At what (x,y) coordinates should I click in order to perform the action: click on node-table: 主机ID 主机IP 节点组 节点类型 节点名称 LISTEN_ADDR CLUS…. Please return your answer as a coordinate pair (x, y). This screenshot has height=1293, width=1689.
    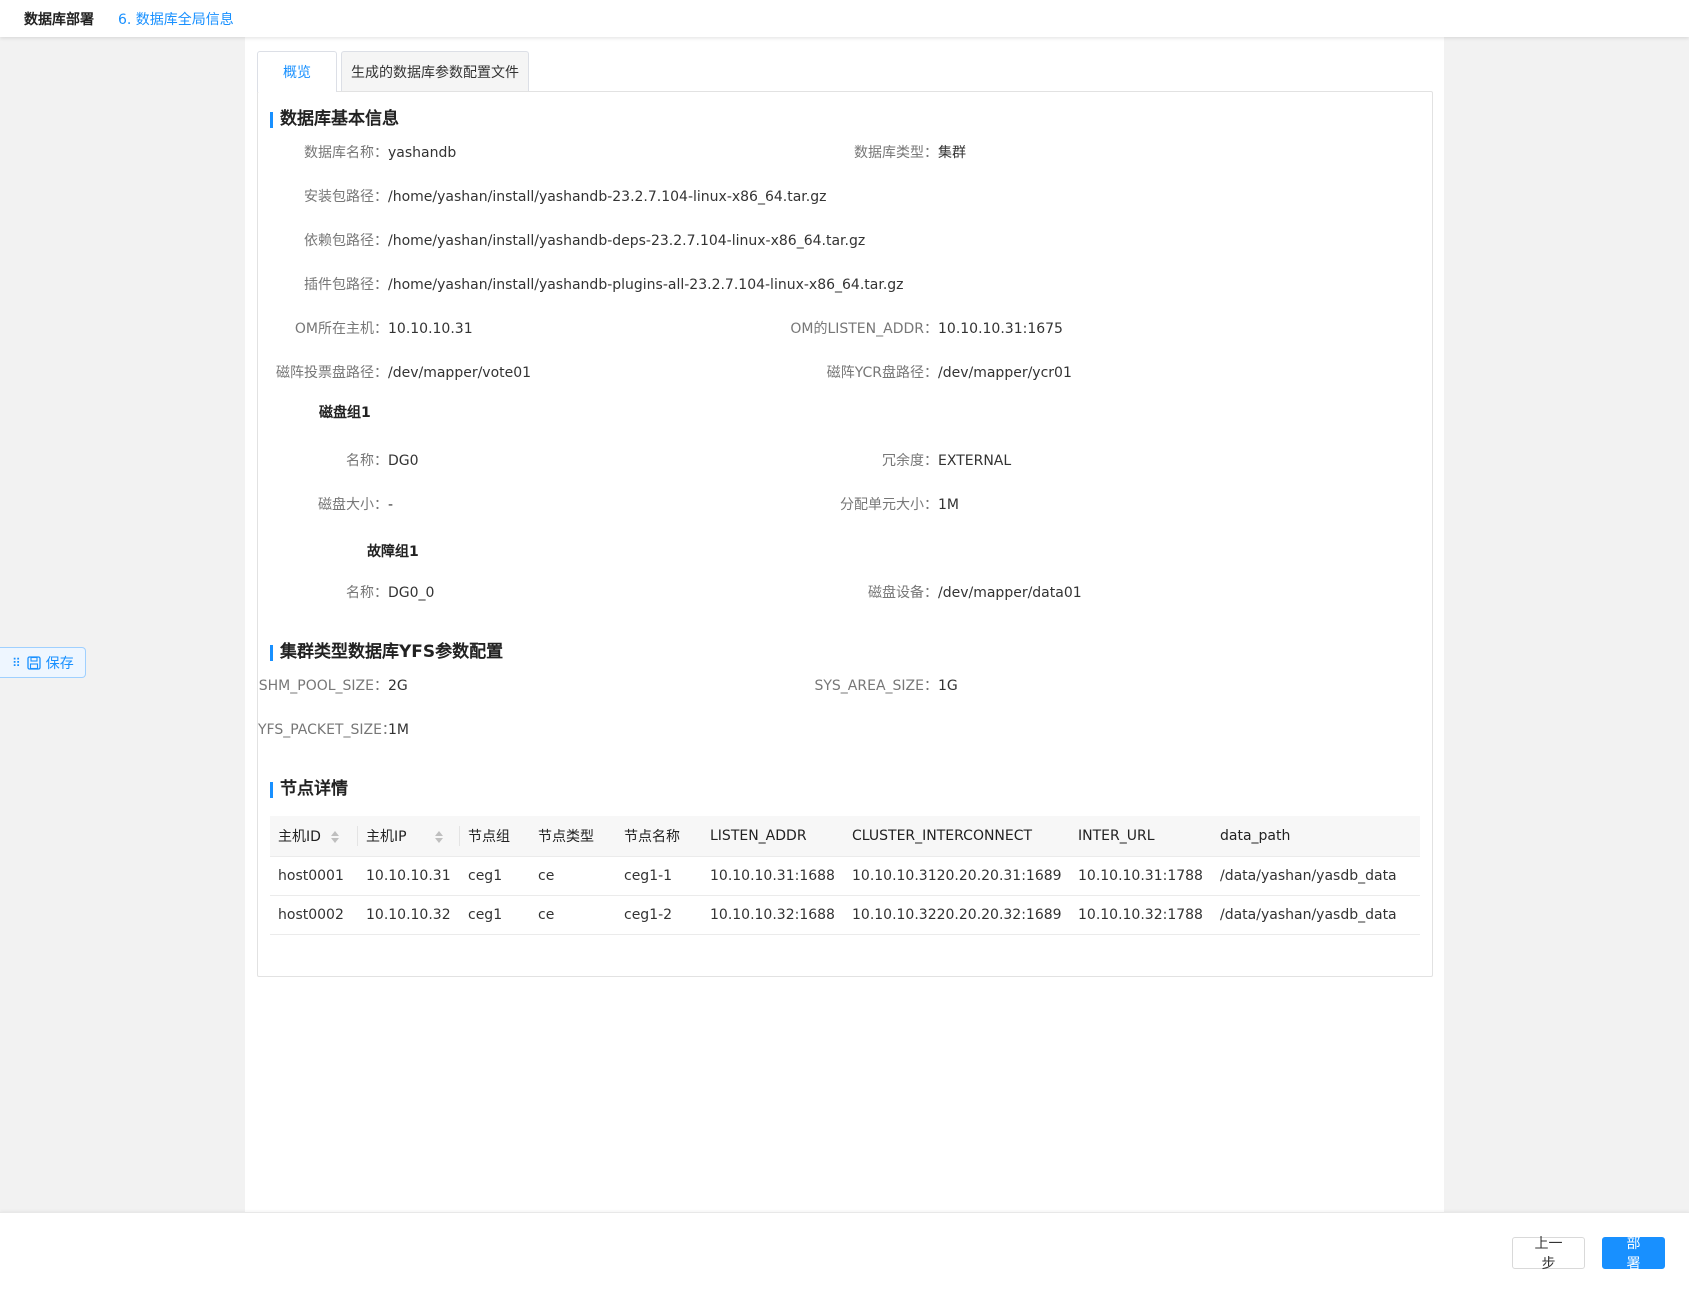
    Looking at the image, I should click on (845, 875).